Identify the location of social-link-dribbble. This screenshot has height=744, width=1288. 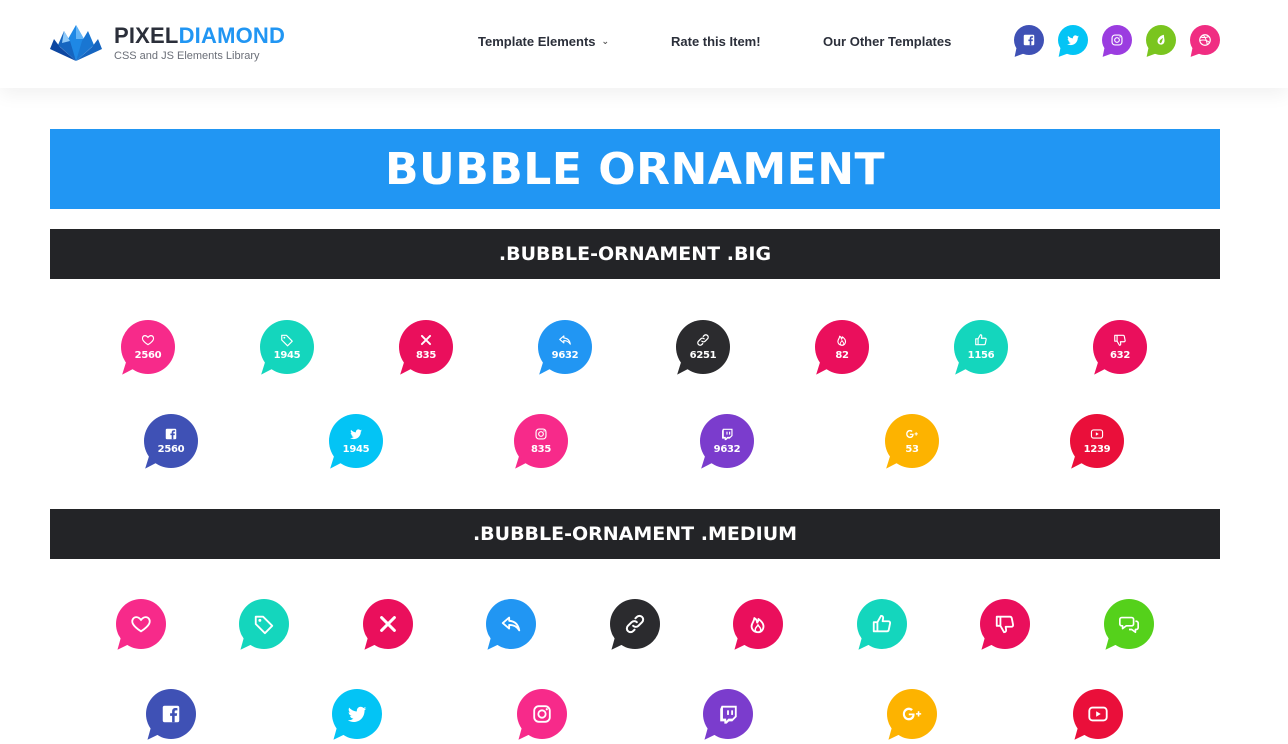
(1205, 40).